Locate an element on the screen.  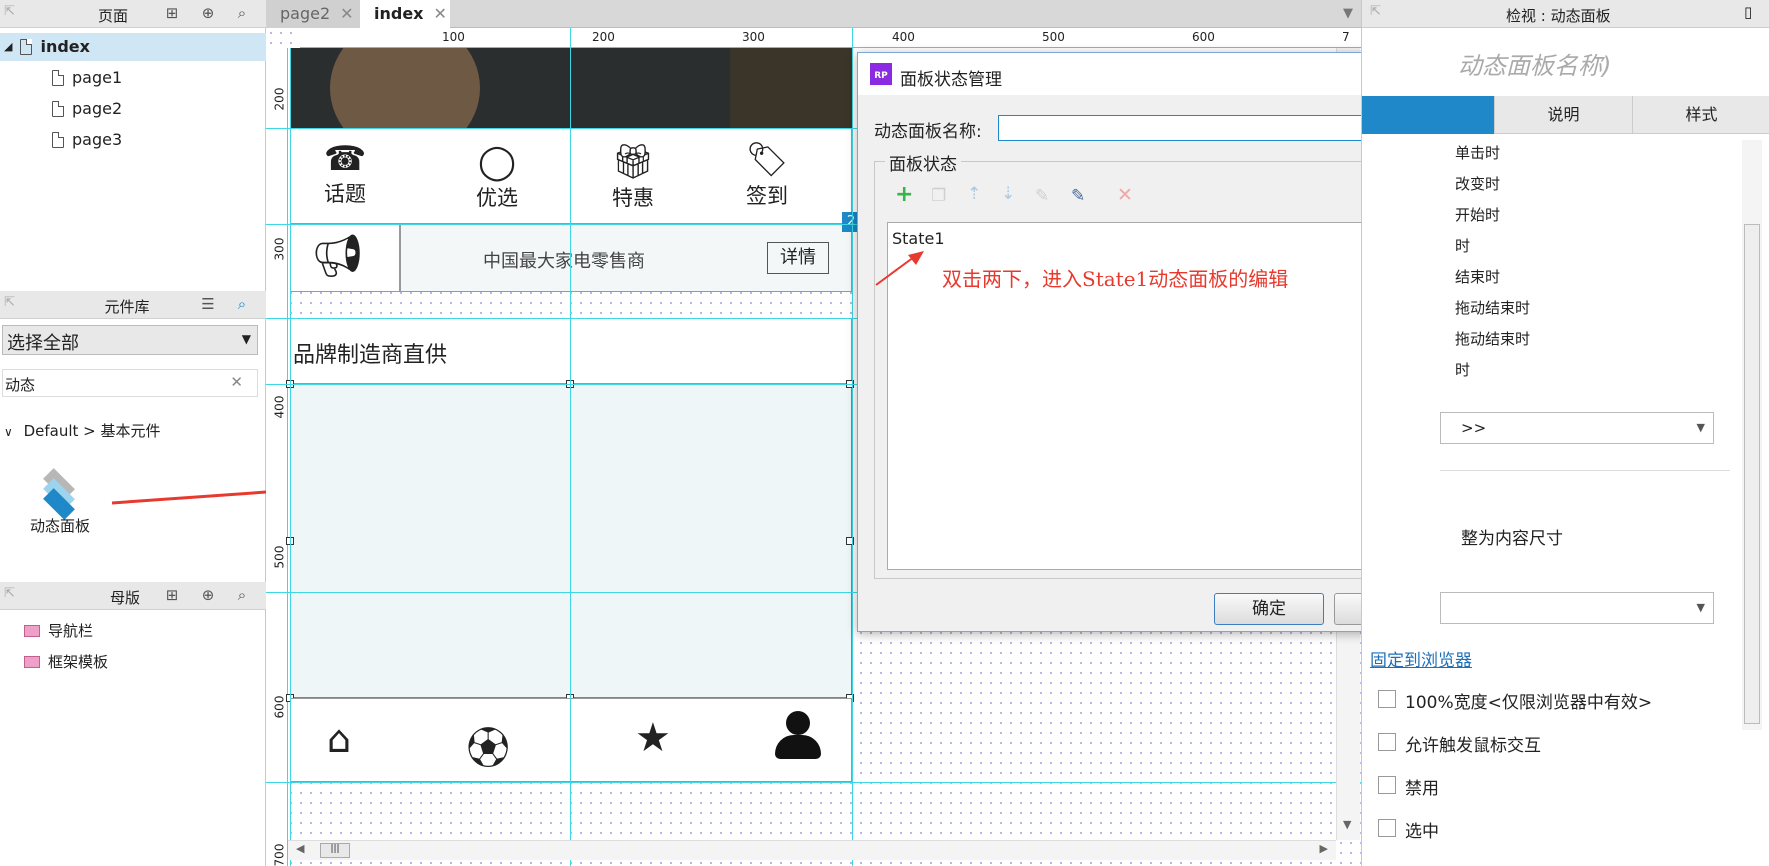
inspector-scrollbar is located at coordinates (1752, 435).